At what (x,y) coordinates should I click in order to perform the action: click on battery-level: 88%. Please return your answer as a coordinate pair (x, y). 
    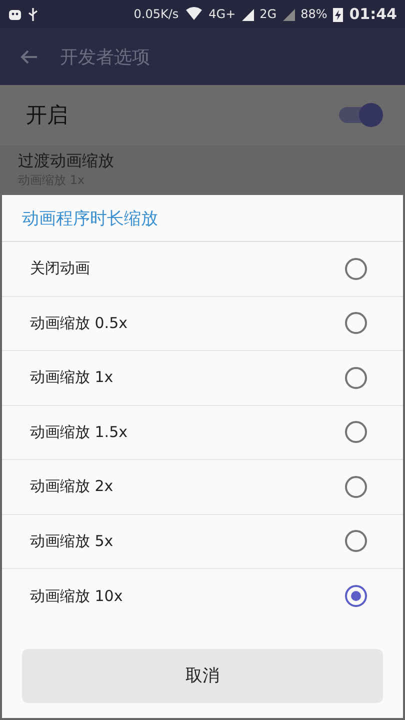
    Looking at the image, I should click on (314, 14).